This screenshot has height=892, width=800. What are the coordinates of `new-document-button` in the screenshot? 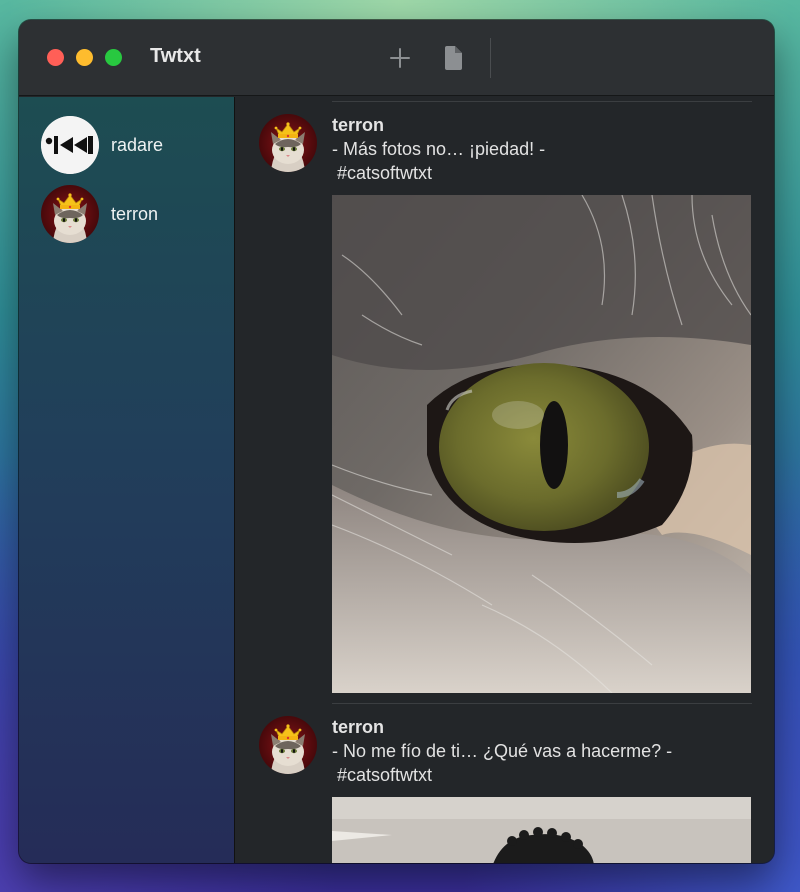 It's located at (453, 58).